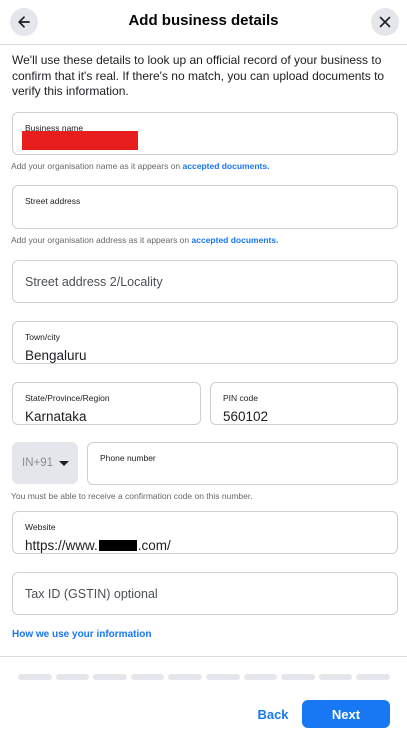 The height and width of the screenshot is (737, 407). Describe the element at coordinates (42, 337) in the screenshot. I see `town-city-label: Town/city` at that location.